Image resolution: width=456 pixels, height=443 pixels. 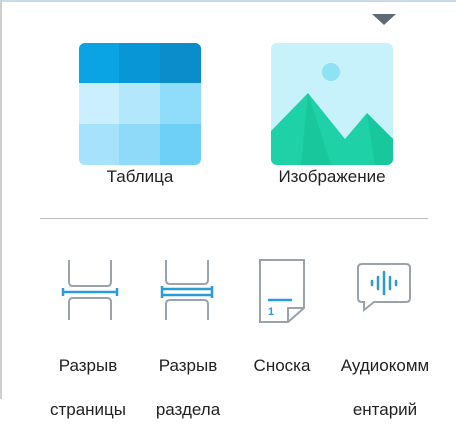 What do you see at coordinates (385, 387) in the screenshot?
I see `audio-comment-label: Аудиокомм ентарий` at bounding box center [385, 387].